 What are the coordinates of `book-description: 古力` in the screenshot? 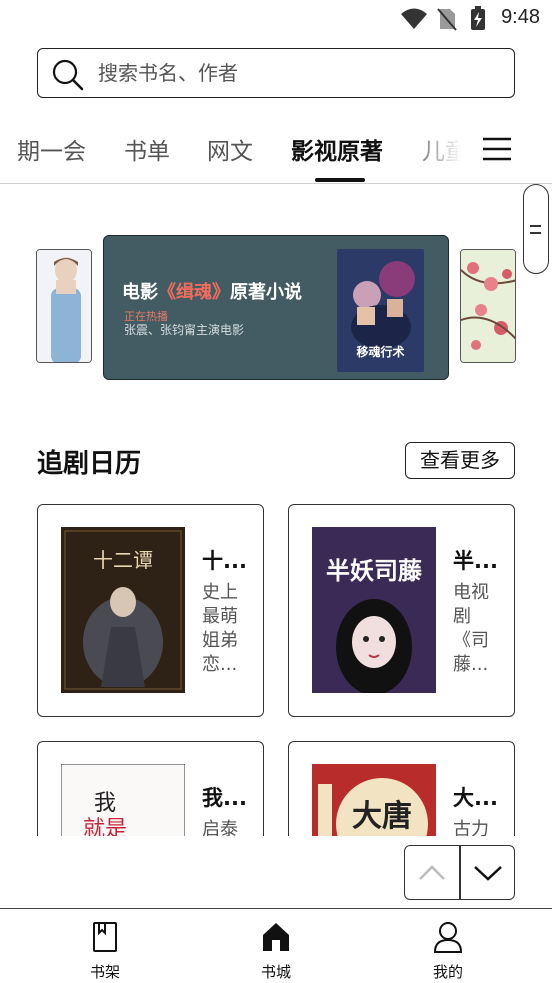 It's located at (471, 827).